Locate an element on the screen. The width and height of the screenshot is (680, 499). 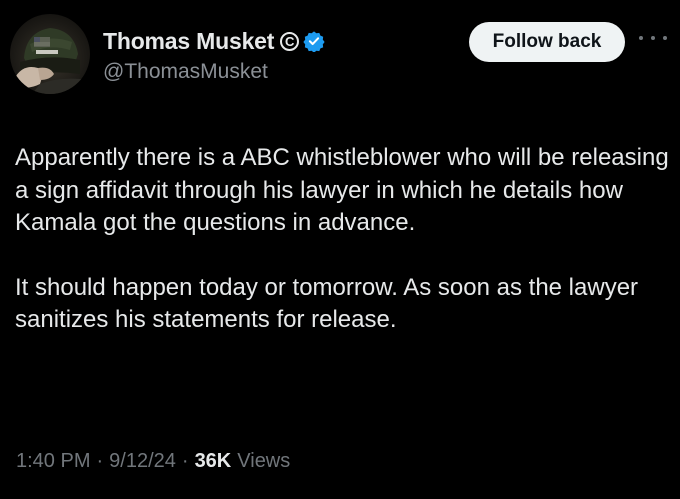
views-count: 36K is located at coordinates (213, 461).